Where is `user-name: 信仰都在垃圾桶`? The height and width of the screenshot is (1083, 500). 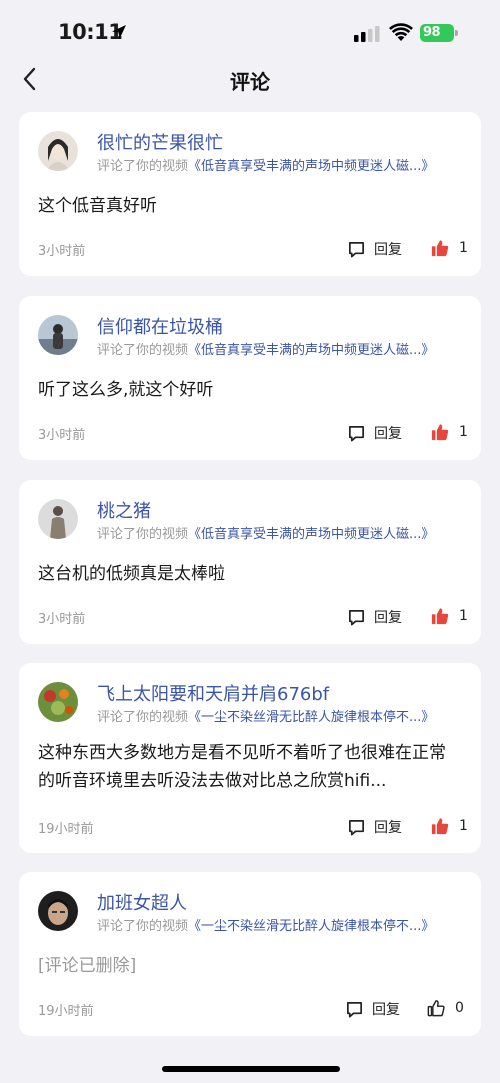 user-name: 信仰都在垃圾桶 is located at coordinates (160, 326).